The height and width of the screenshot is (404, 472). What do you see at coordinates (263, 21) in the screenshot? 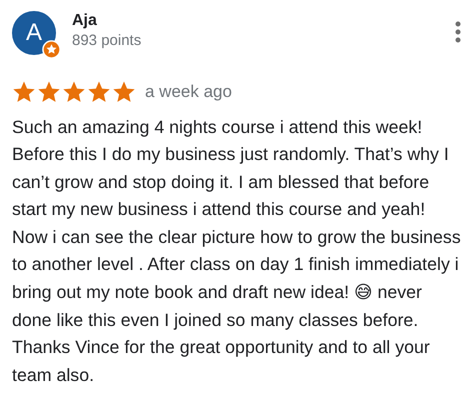
I see `reviewer-name: Aja` at bounding box center [263, 21].